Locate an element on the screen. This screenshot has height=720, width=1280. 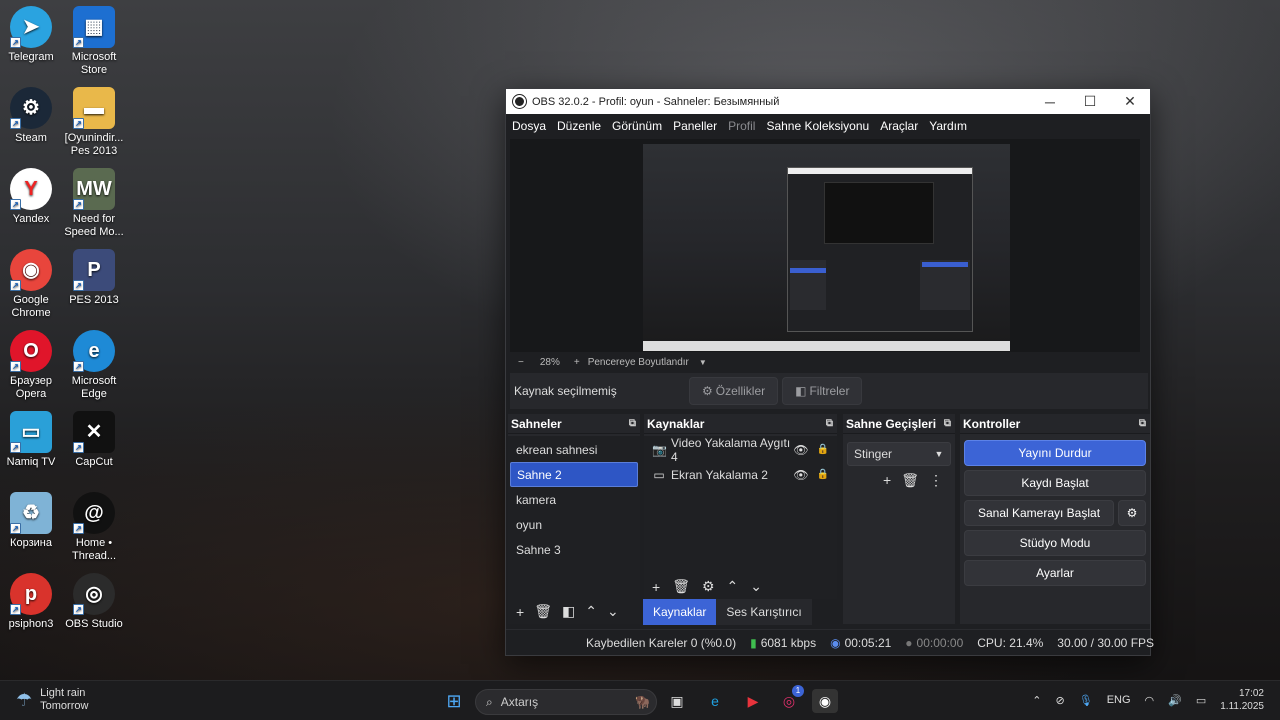
add-source-icon: + is located at coordinates (656, 587).